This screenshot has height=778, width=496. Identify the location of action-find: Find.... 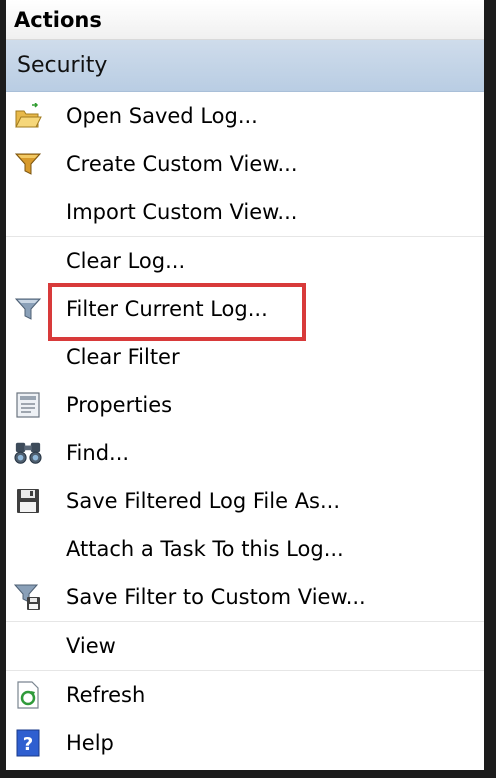
(245, 453).